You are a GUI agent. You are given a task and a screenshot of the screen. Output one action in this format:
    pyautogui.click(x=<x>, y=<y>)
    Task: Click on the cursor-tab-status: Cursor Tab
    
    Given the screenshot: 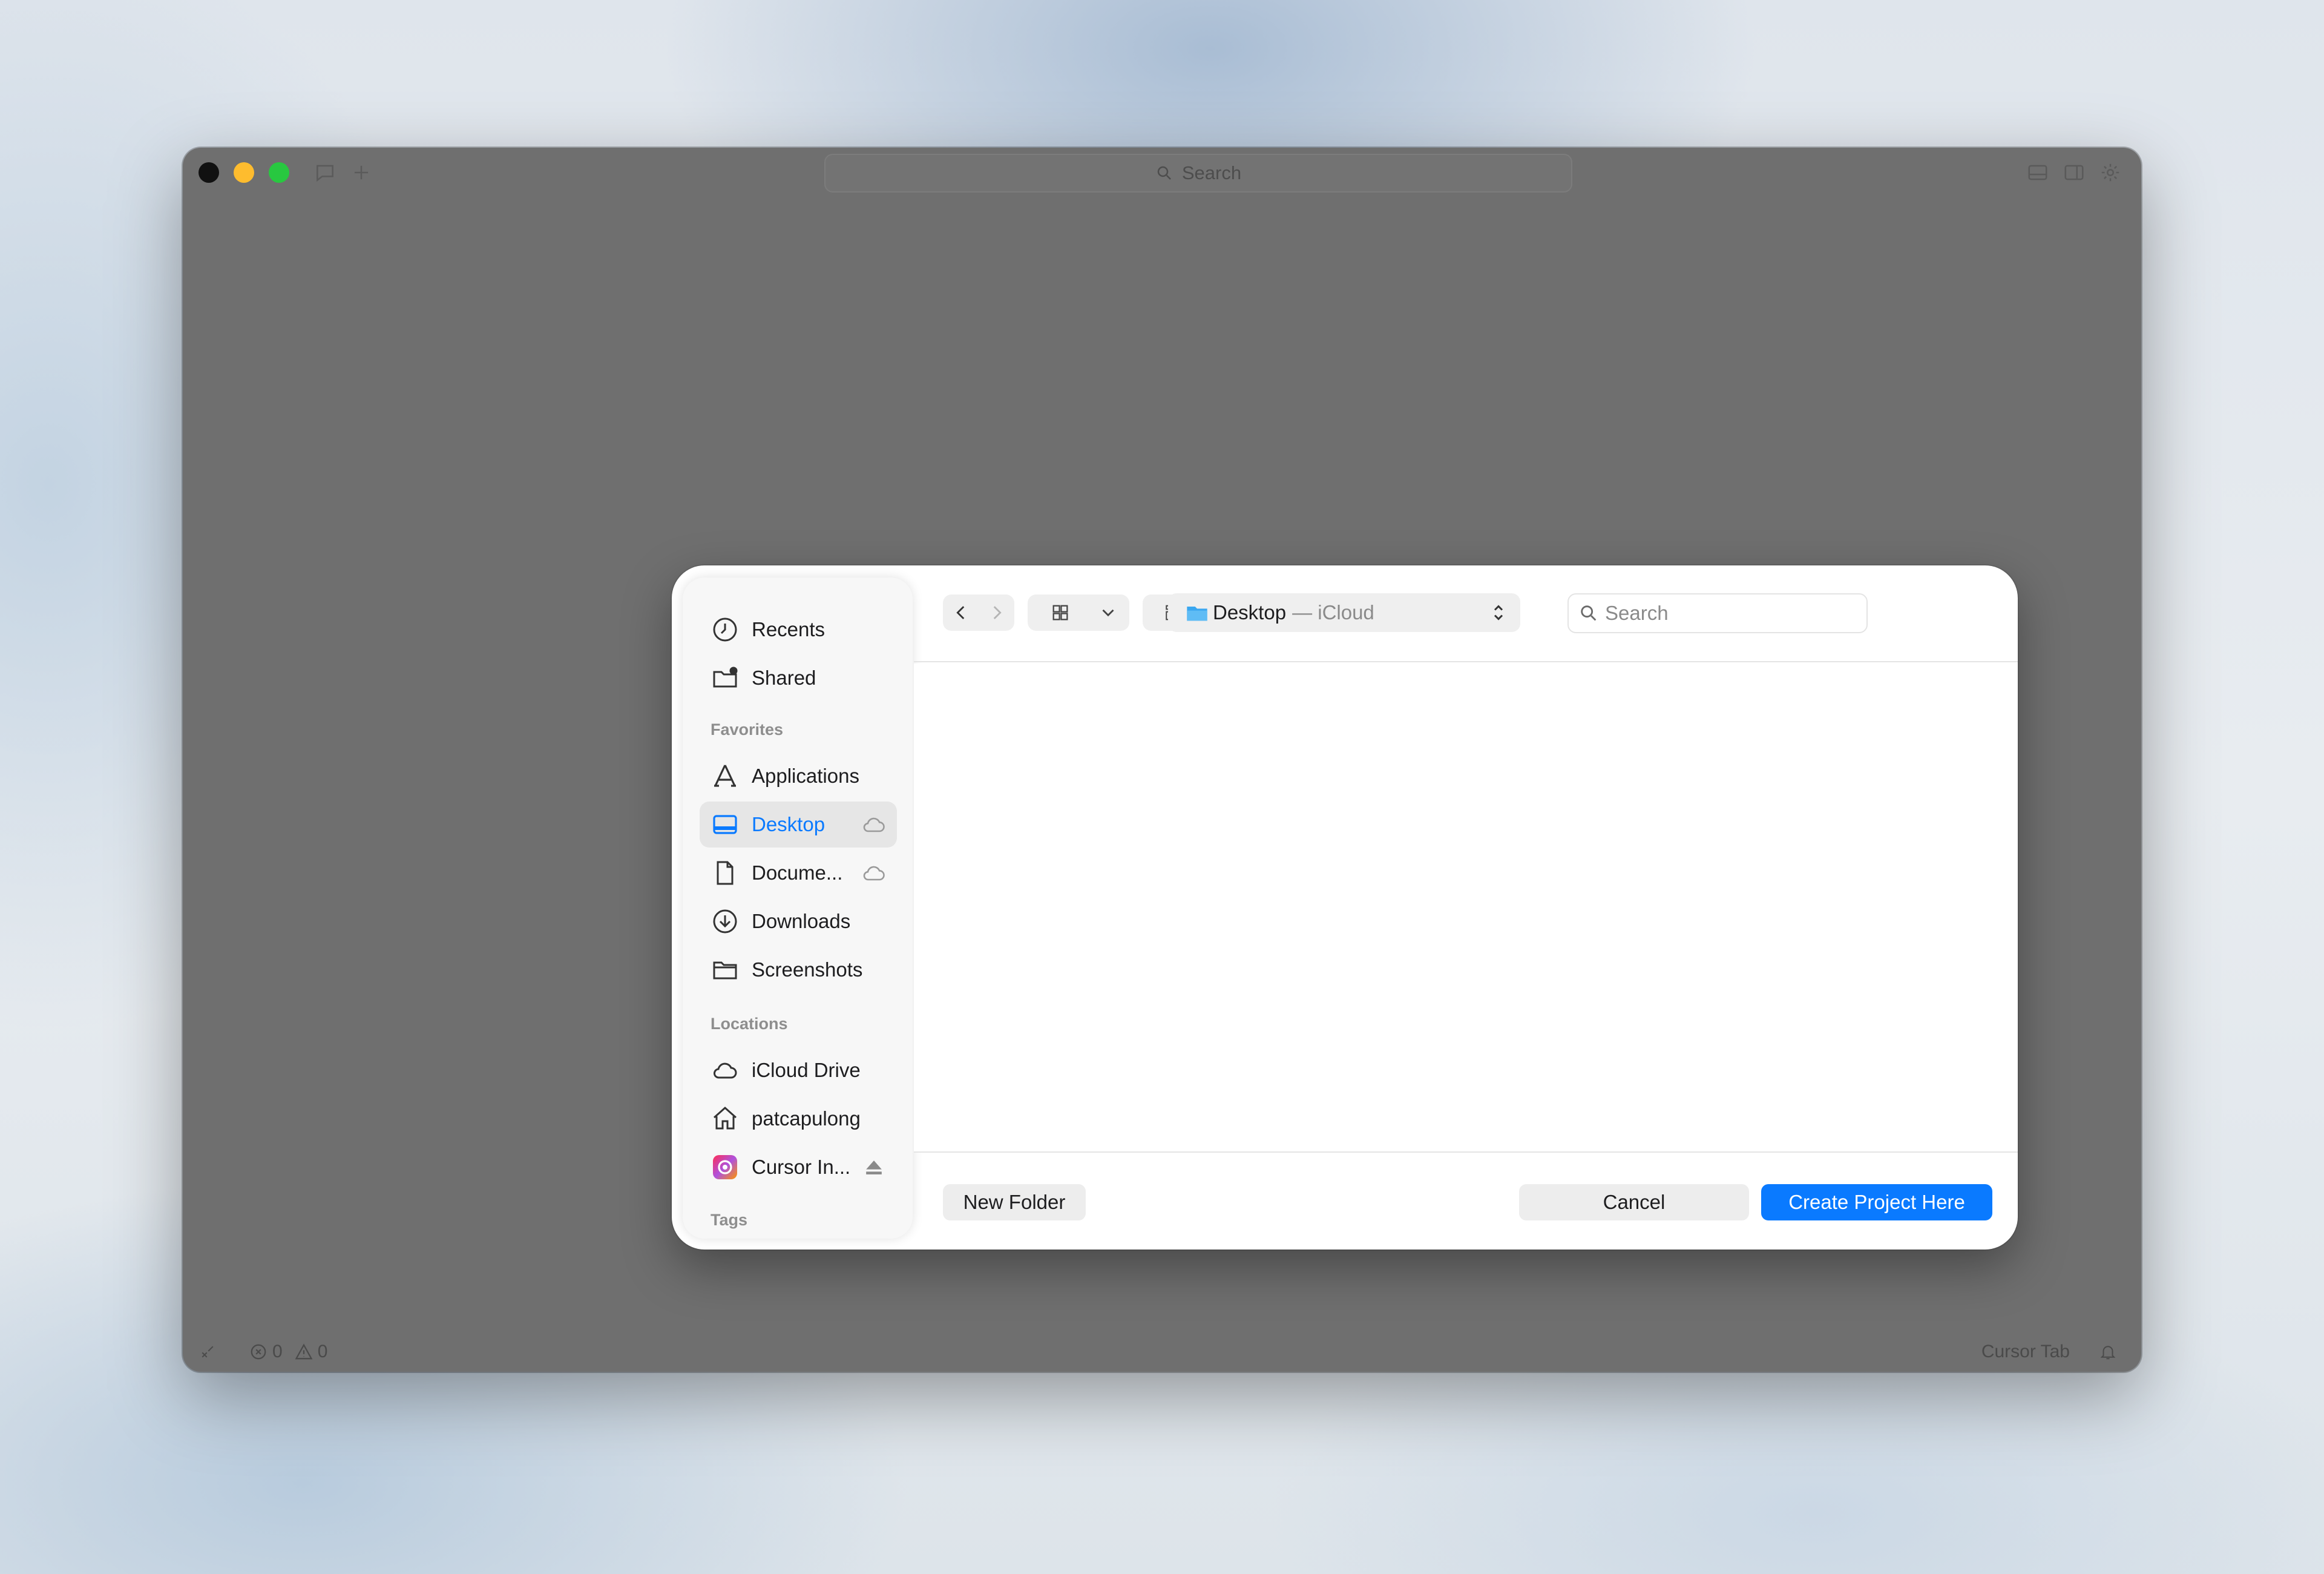 What is the action you would take?
    pyautogui.click(x=2025, y=1352)
    